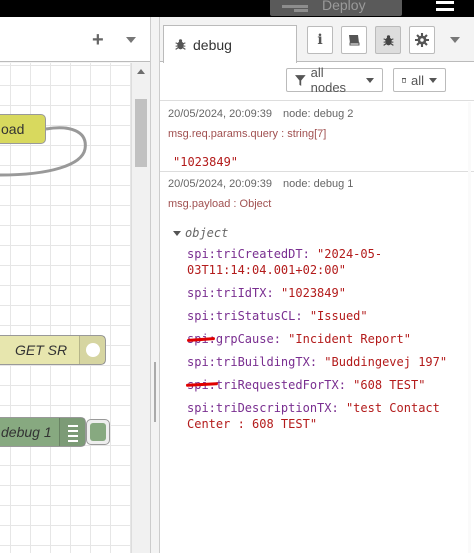 The image size is (474, 553). I want to click on sidebar-scrollbar, so click(469, 327).